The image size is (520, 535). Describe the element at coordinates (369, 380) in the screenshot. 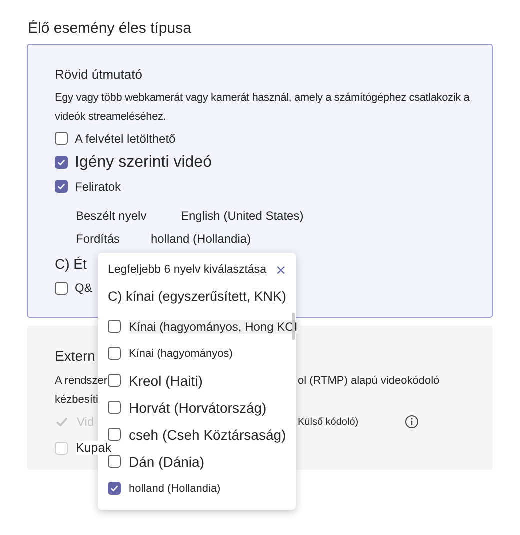

I see `description-text: ol (RTMP) alapú videokódoló` at that location.